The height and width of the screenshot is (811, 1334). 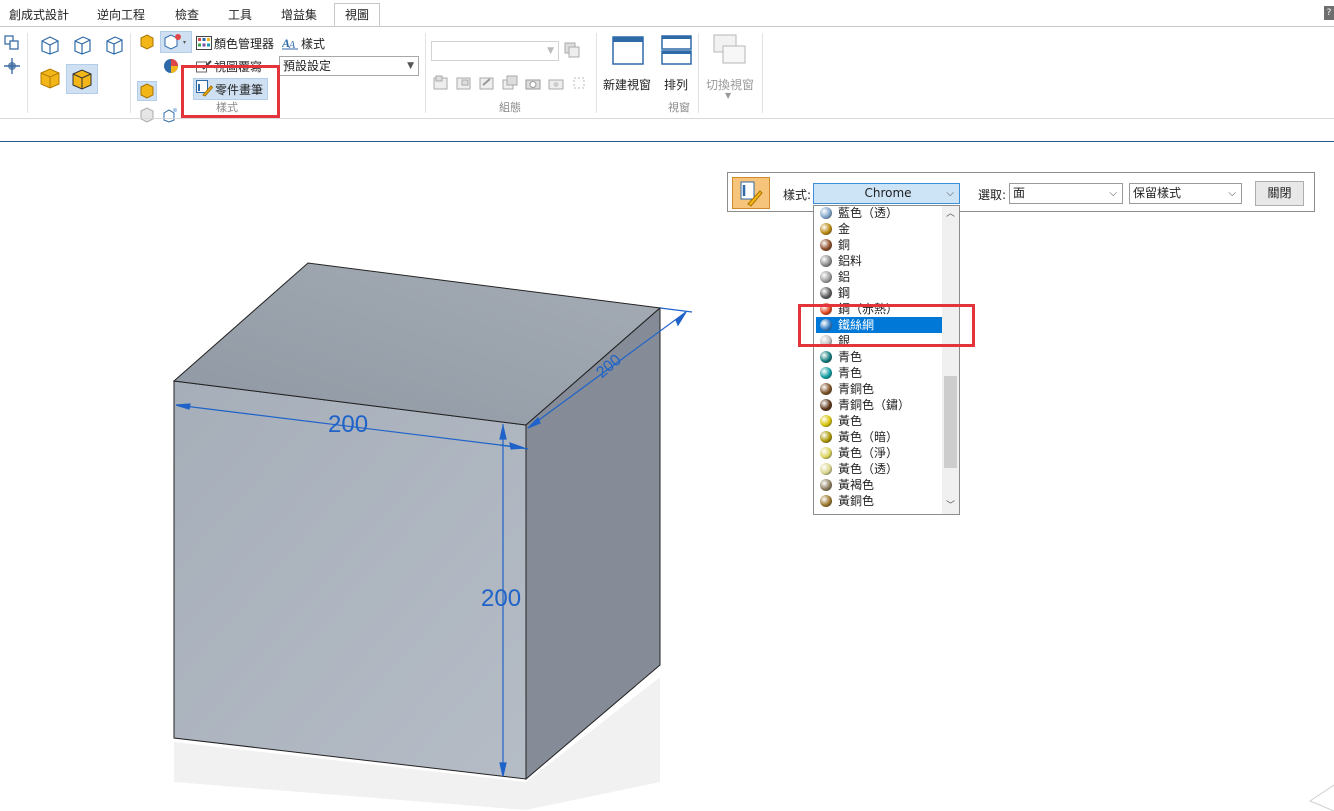 I want to click on list-item: 黃銅色, so click(x=879, y=501).